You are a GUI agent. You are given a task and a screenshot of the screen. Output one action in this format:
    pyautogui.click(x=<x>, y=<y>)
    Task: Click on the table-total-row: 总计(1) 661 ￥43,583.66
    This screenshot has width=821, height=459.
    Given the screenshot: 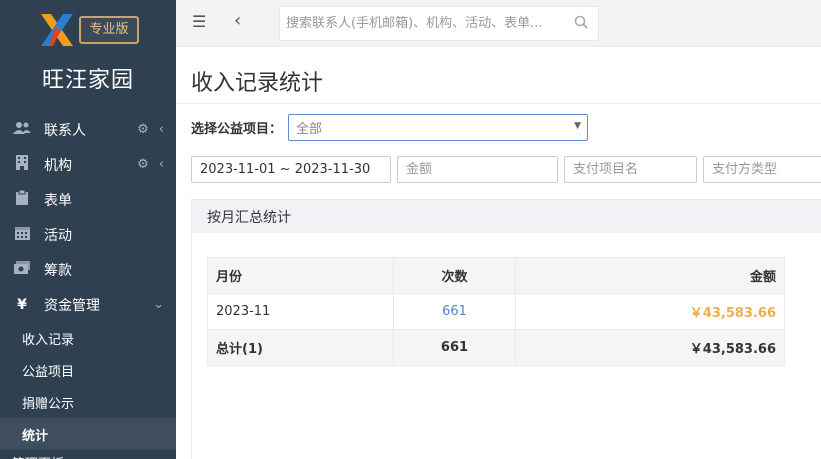 What is the action you would take?
    pyautogui.click(x=496, y=347)
    